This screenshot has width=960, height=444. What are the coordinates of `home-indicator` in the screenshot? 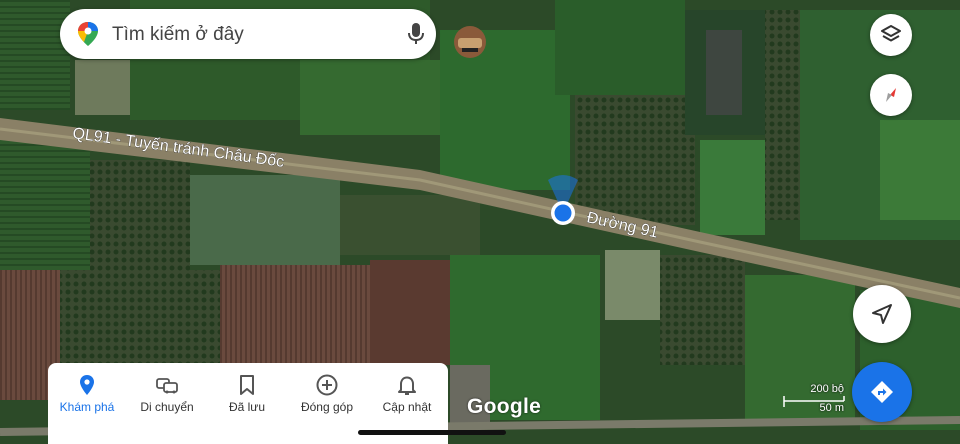 It's located at (432, 432).